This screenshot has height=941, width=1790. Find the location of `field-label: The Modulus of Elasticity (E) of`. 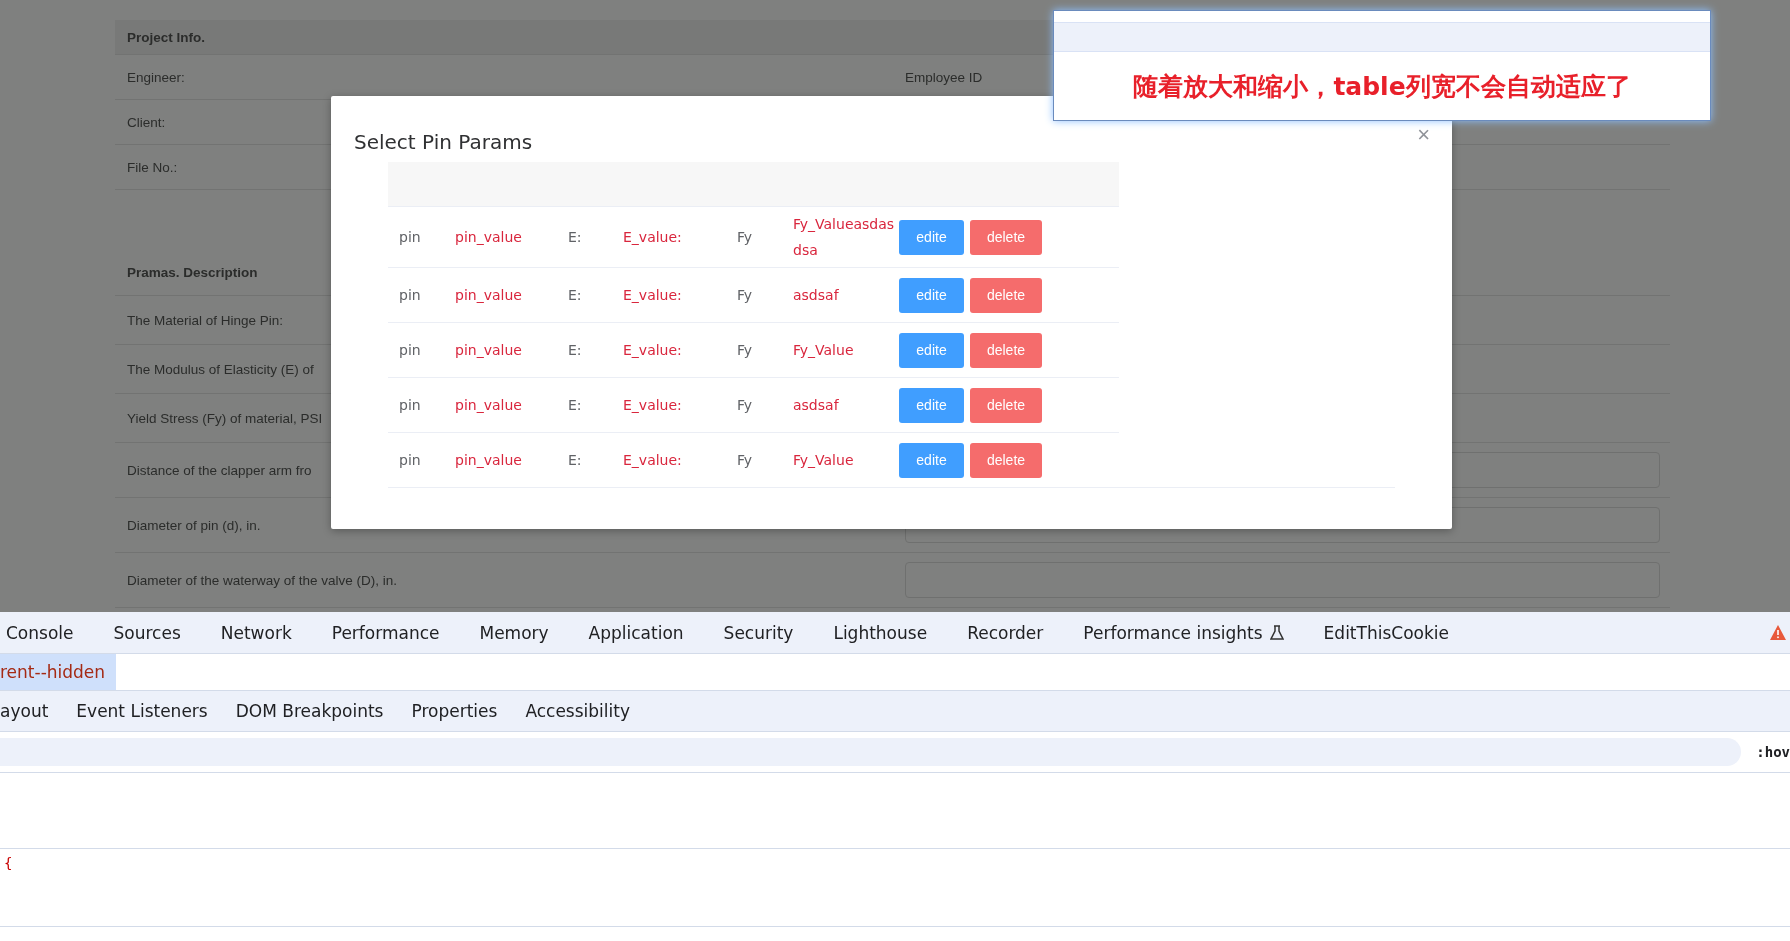

field-label: The Modulus of Elasticity (E) of is located at coordinates (220, 369).